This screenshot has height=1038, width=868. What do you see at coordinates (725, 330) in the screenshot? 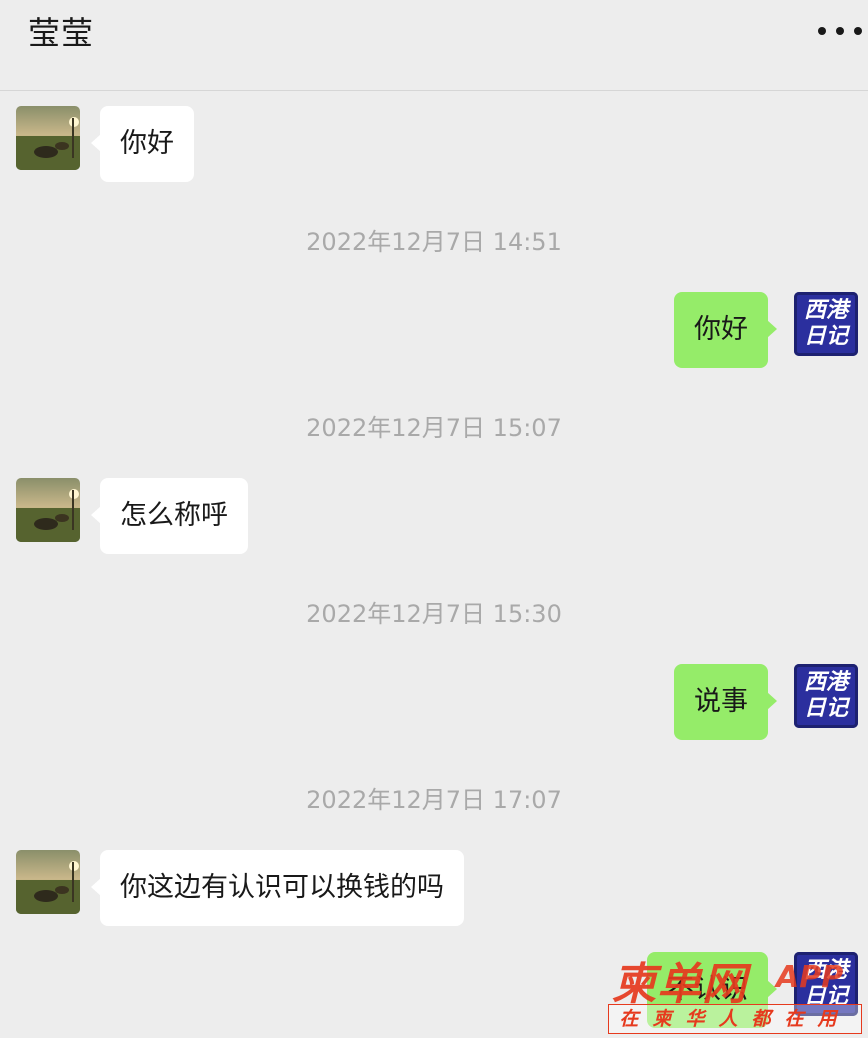
I see `message-bubble-sent: 你好` at bounding box center [725, 330].